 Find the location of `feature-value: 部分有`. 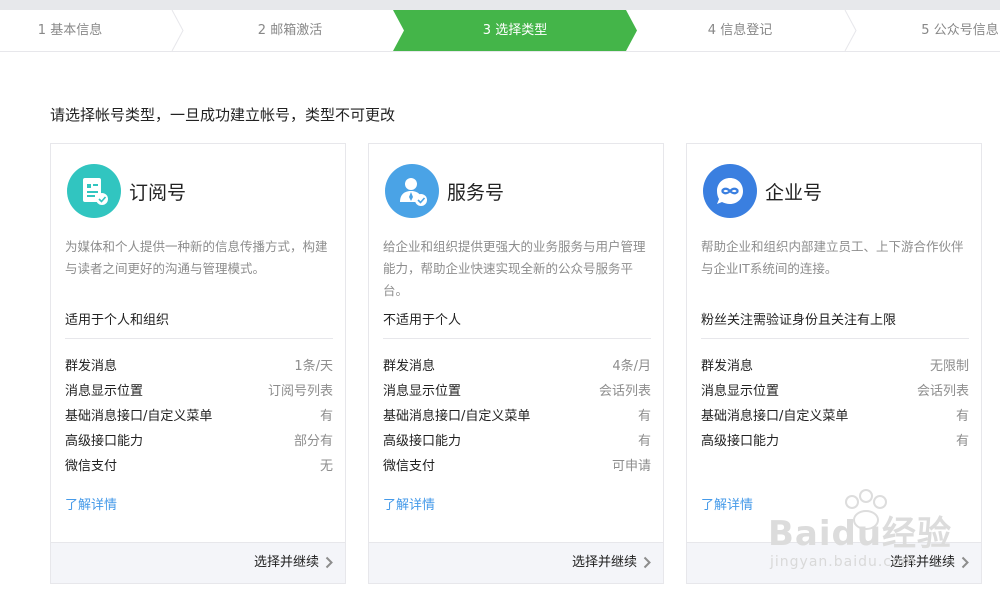

feature-value: 部分有 is located at coordinates (313, 441).